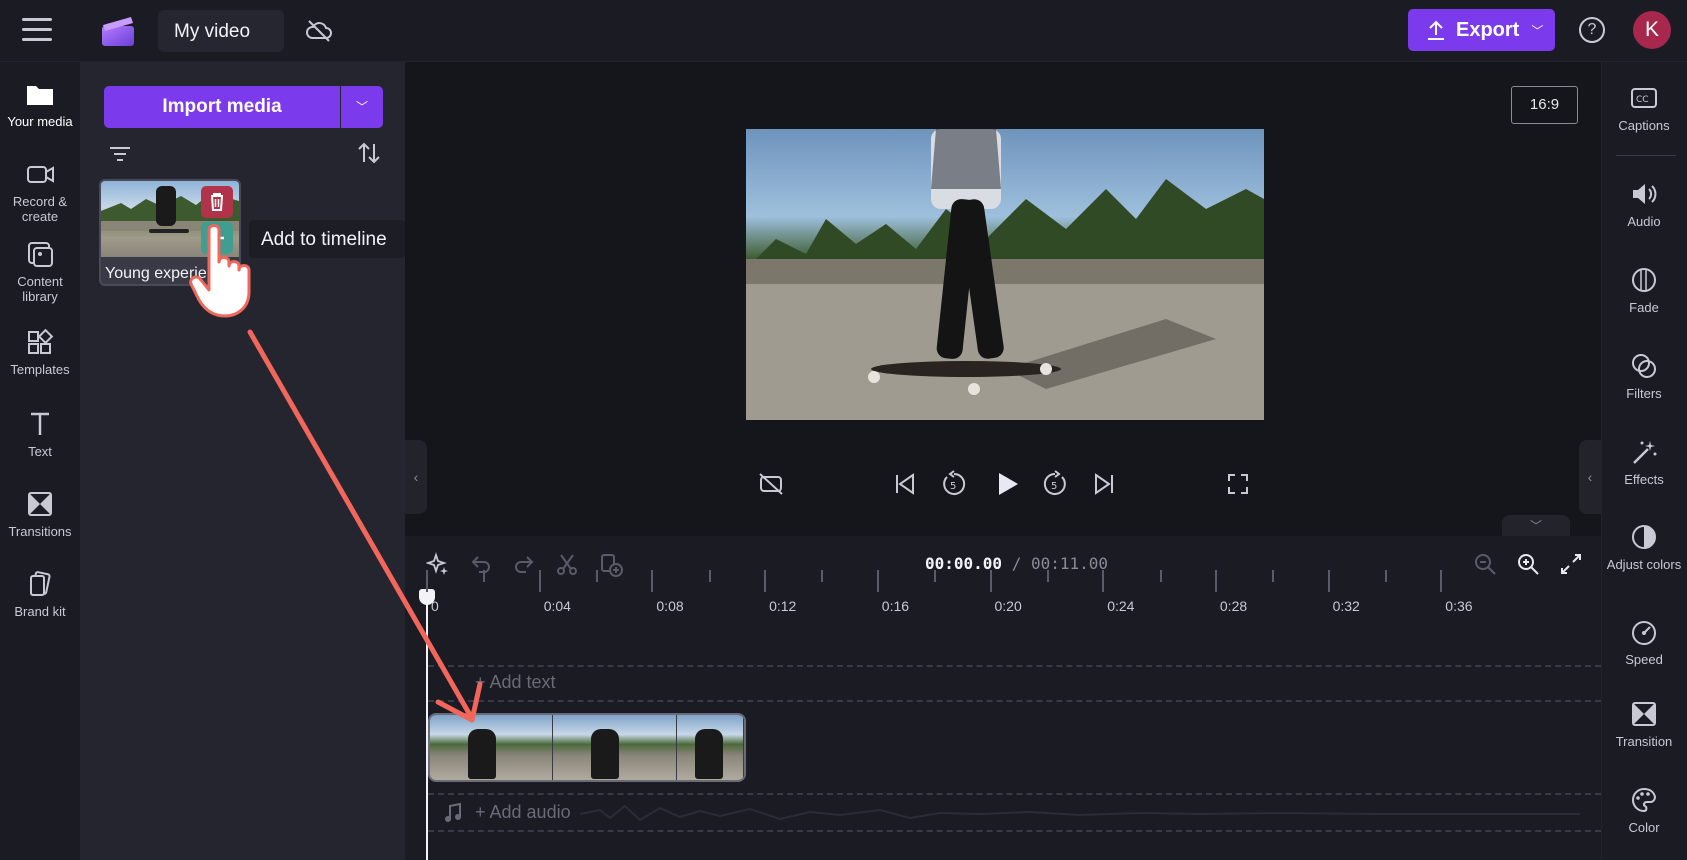 The image size is (1687, 860). What do you see at coordinates (1014, 666) in the screenshot?
I see `text-track-divider` at bounding box center [1014, 666].